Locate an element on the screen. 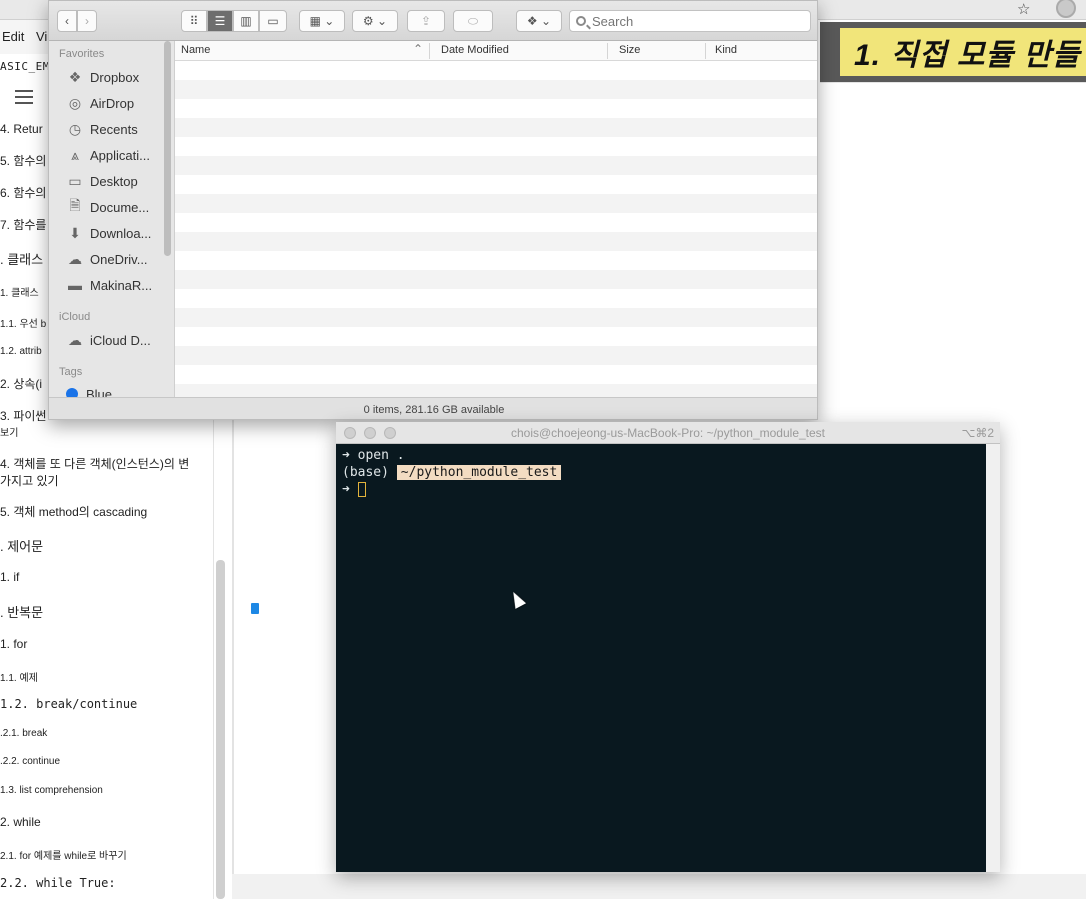  column-name: Name is located at coordinates (195, 50).